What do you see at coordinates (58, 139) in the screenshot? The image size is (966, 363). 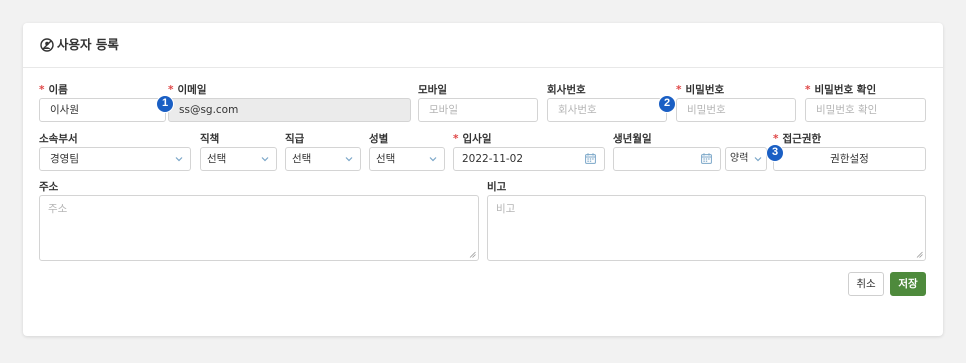 I see `department-label: 소속부서` at bounding box center [58, 139].